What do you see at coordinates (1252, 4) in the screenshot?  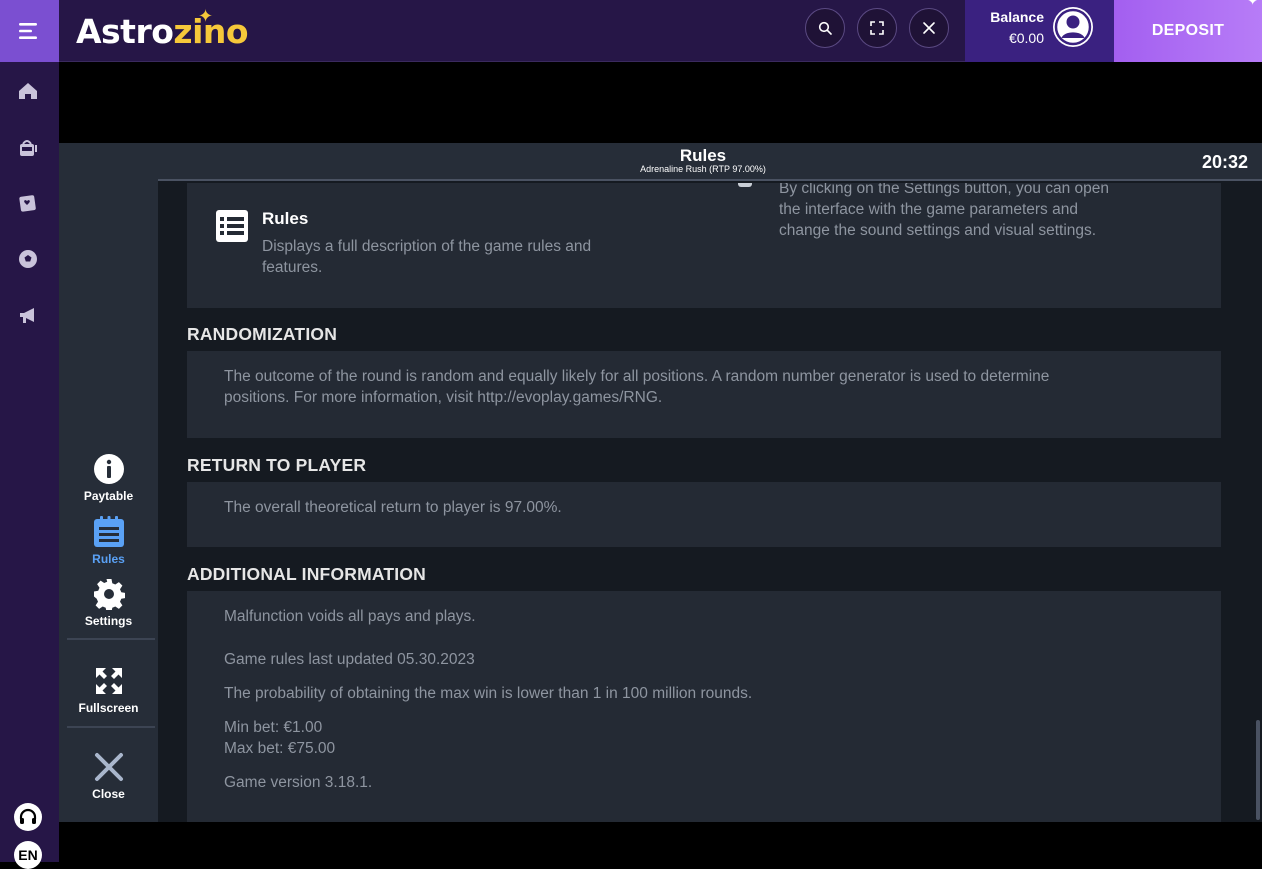 I see `sparkle-icon: ✦` at bounding box center [1252, 4].